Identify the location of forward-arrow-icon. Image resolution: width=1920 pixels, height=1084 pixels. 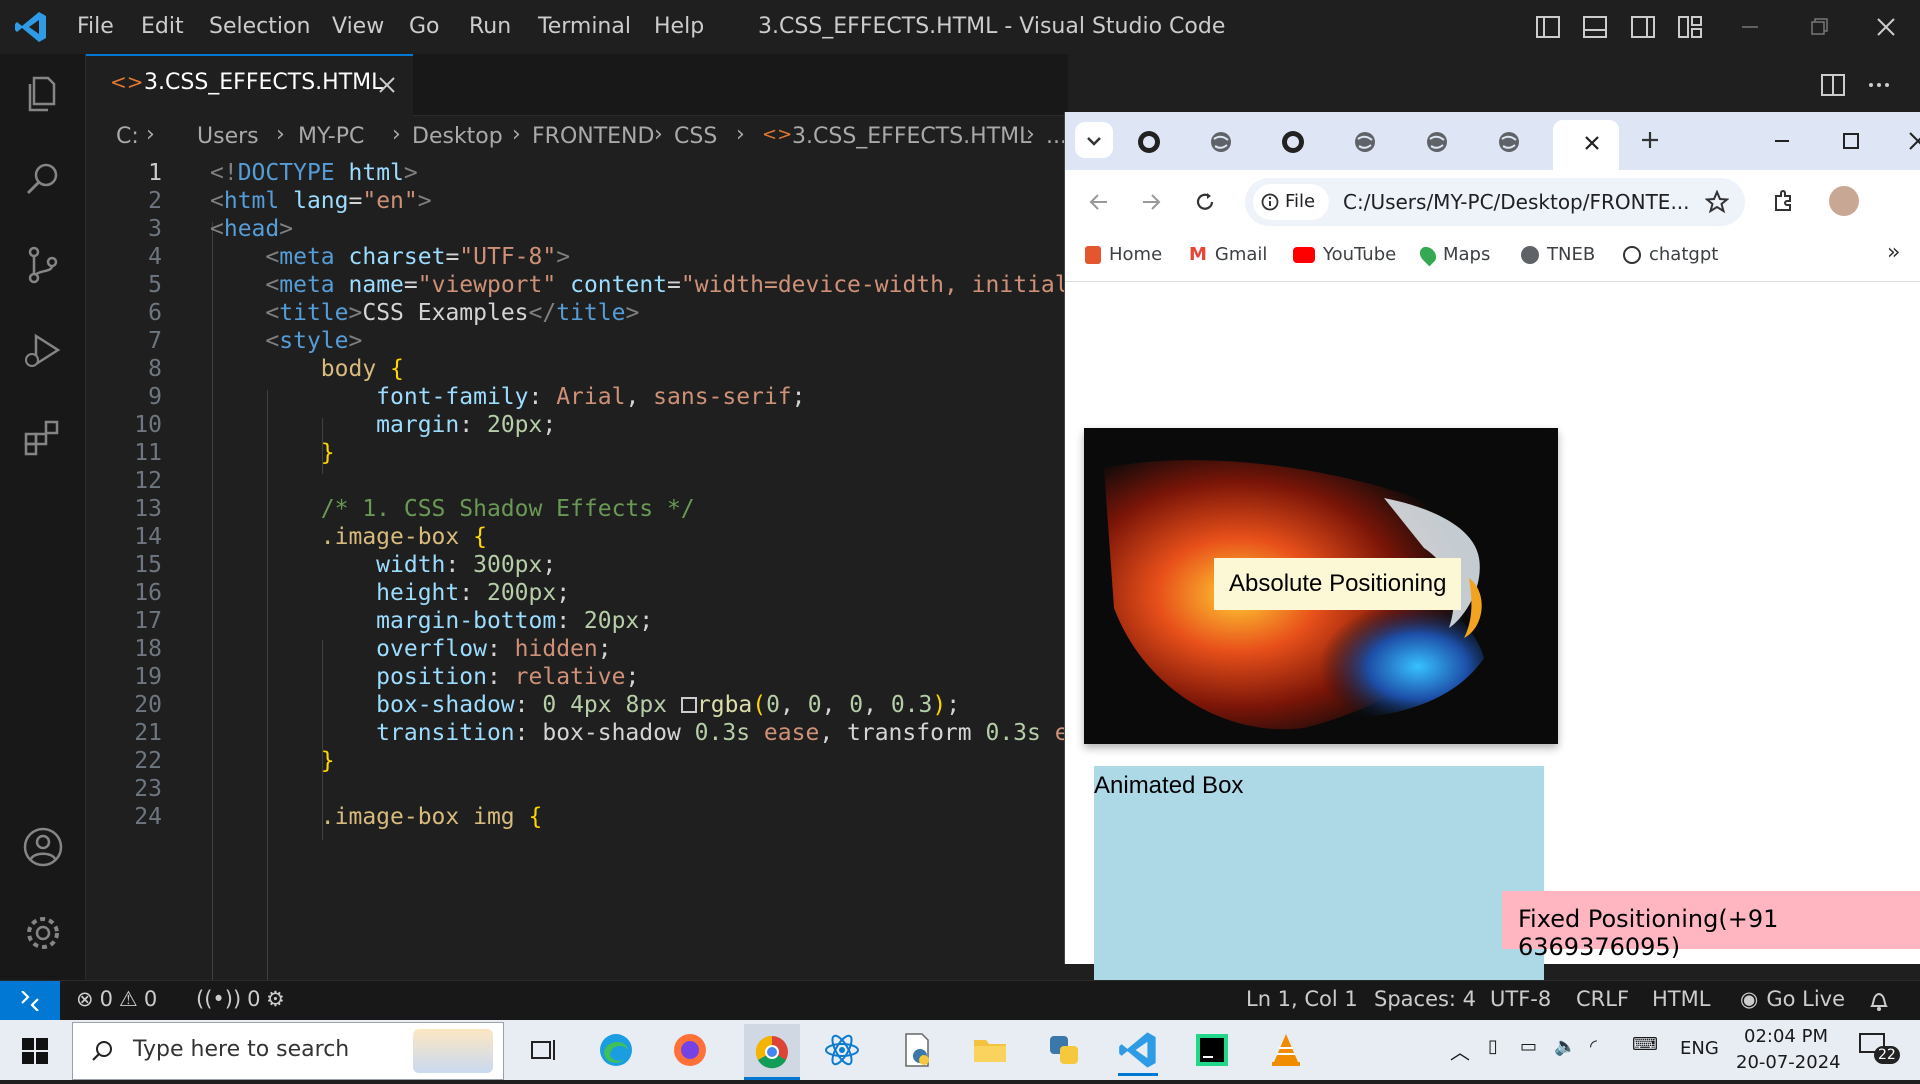
(1151, 202).